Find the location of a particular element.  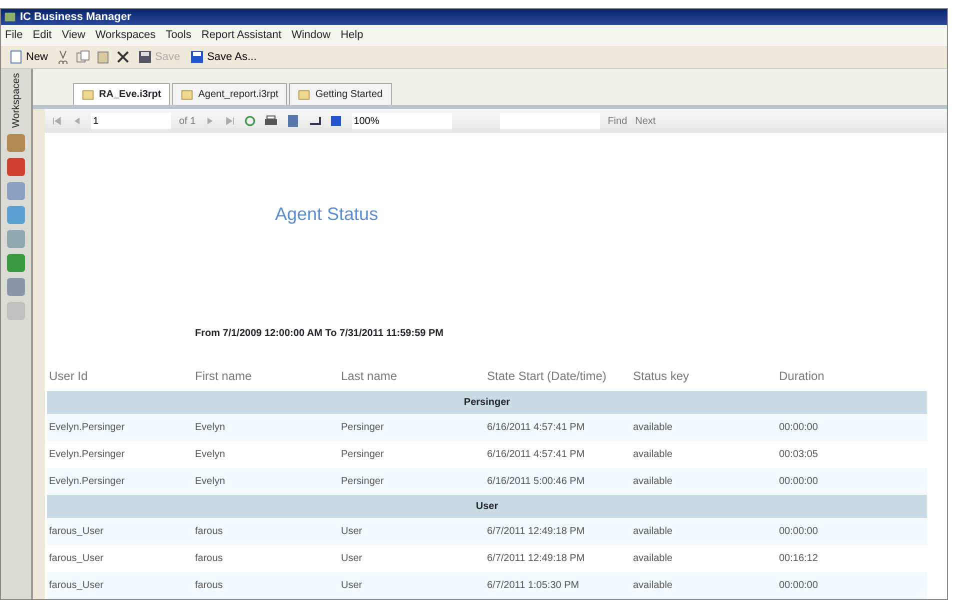

report-title: Agent Status is located at coordinates (327, 214).